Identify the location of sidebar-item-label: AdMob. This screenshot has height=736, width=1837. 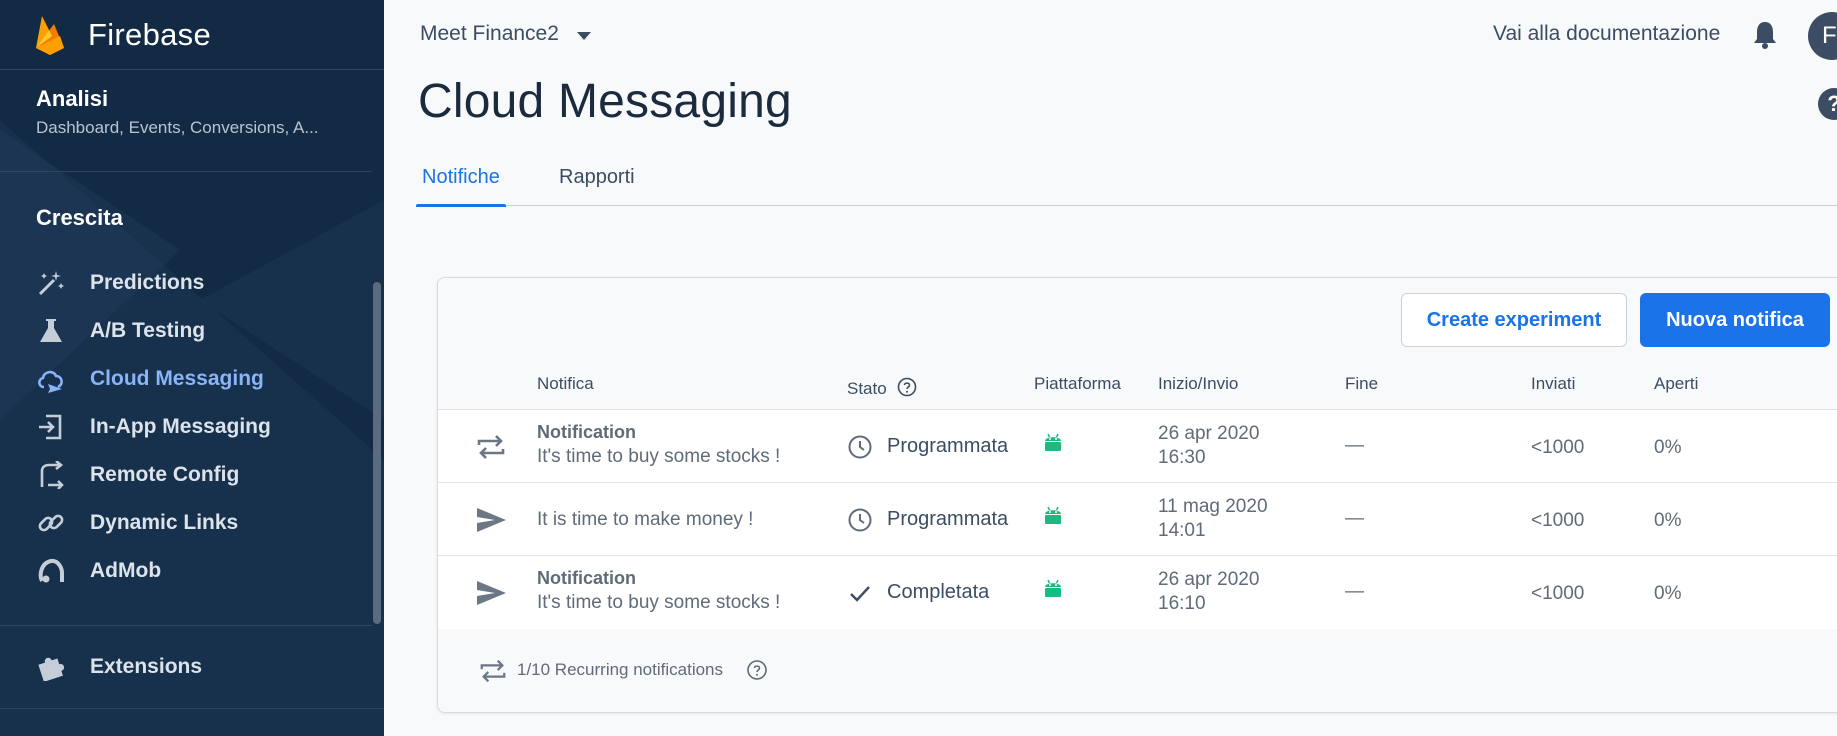
(126, 570).